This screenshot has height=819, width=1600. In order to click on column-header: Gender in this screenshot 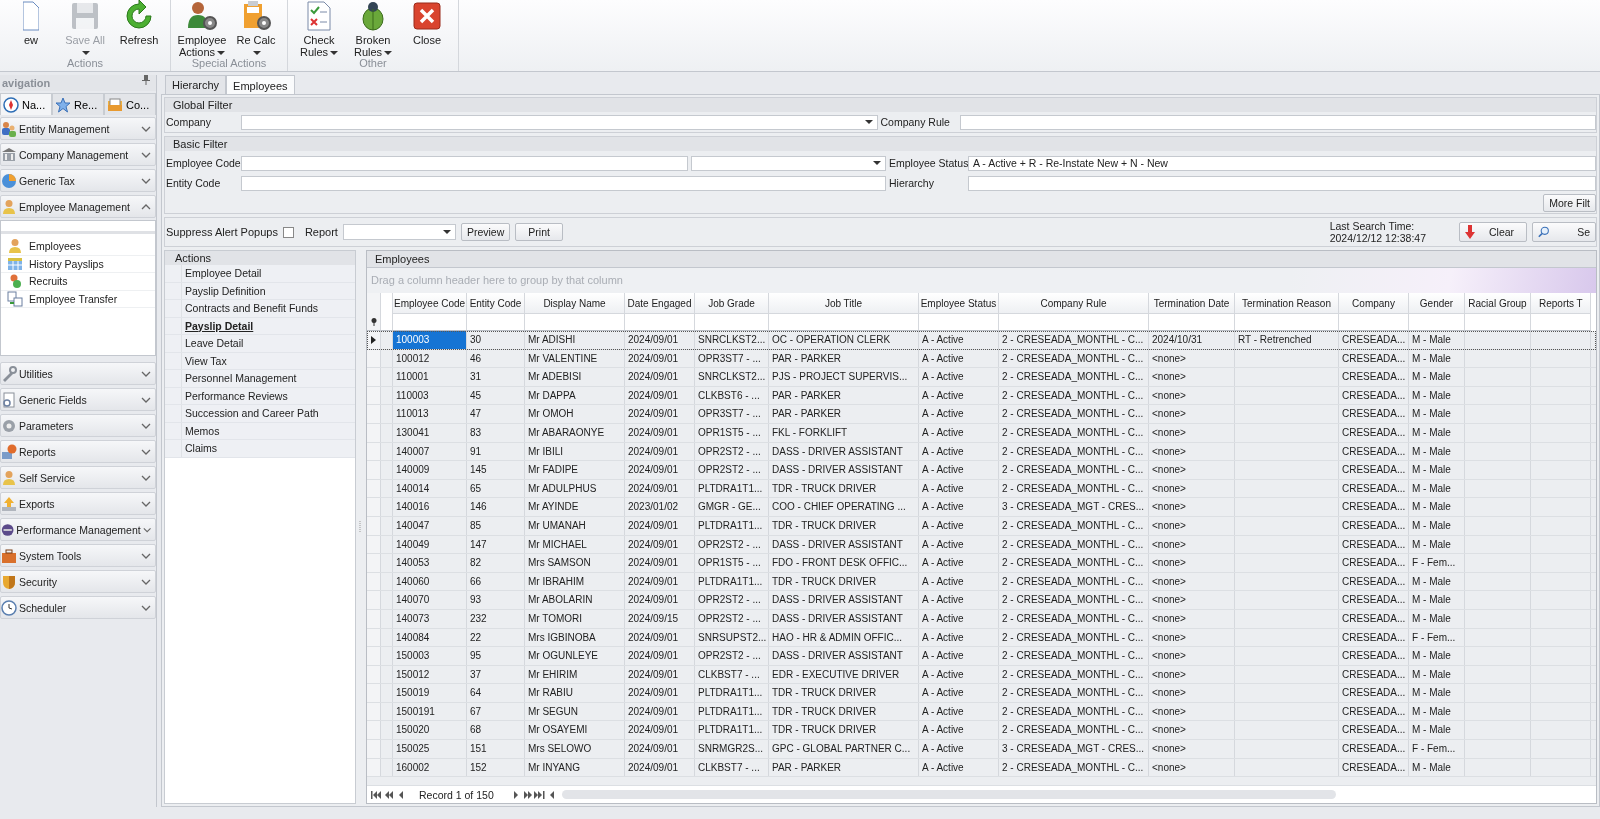, I will do `click(1437, 303)`.